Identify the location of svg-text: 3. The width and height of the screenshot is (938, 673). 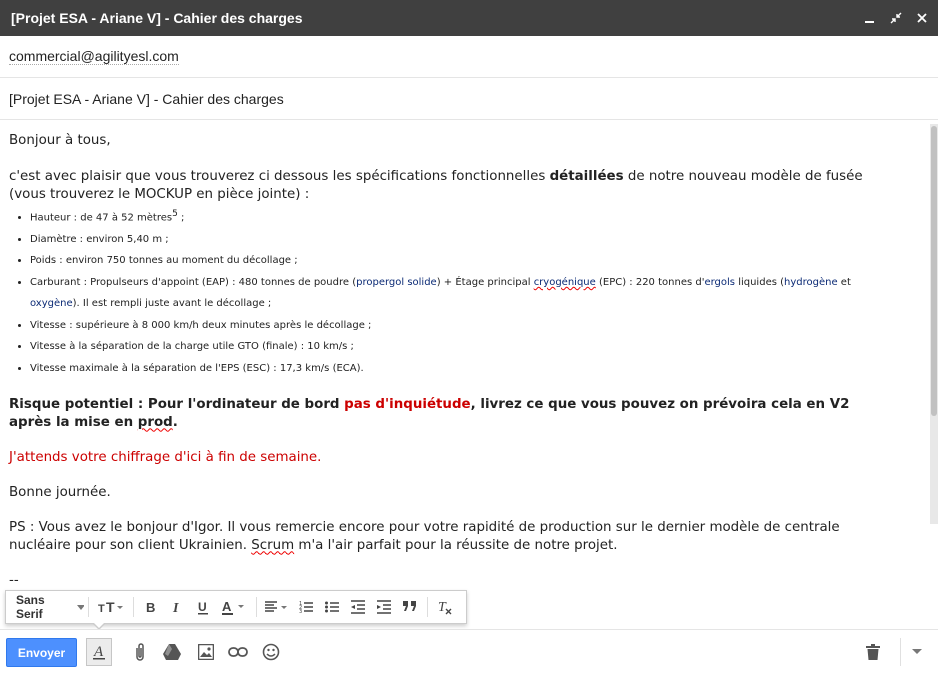
(300, 611).